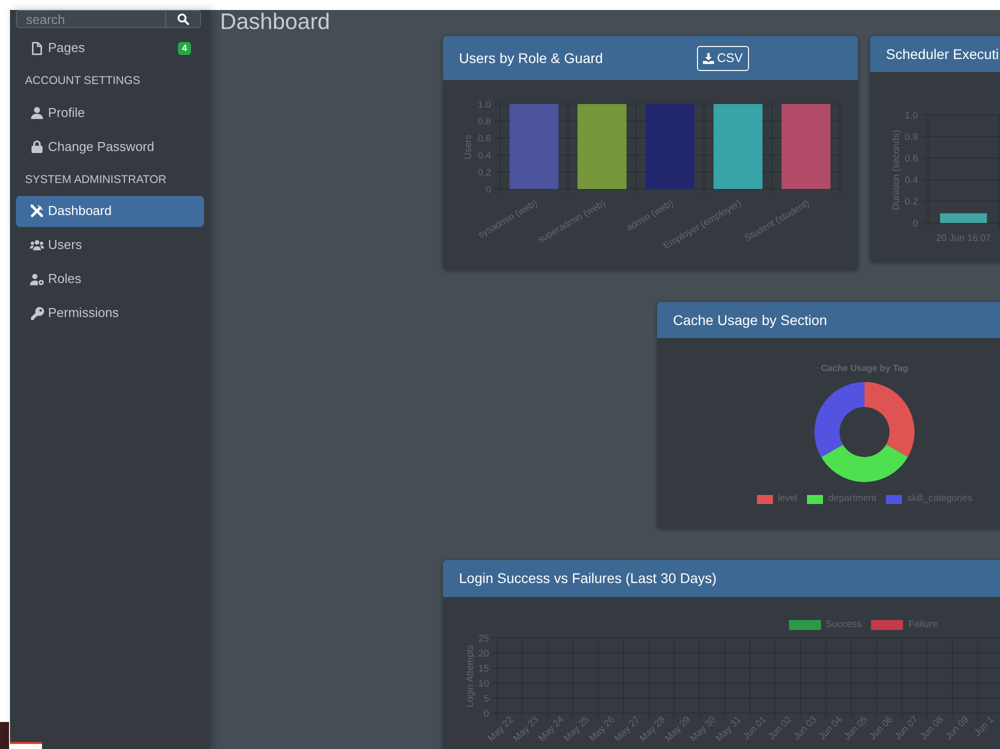  Describe the element at coordinates (531, 58) in the screenshot. I see `card-title: Users by Role & Guard` at that location.